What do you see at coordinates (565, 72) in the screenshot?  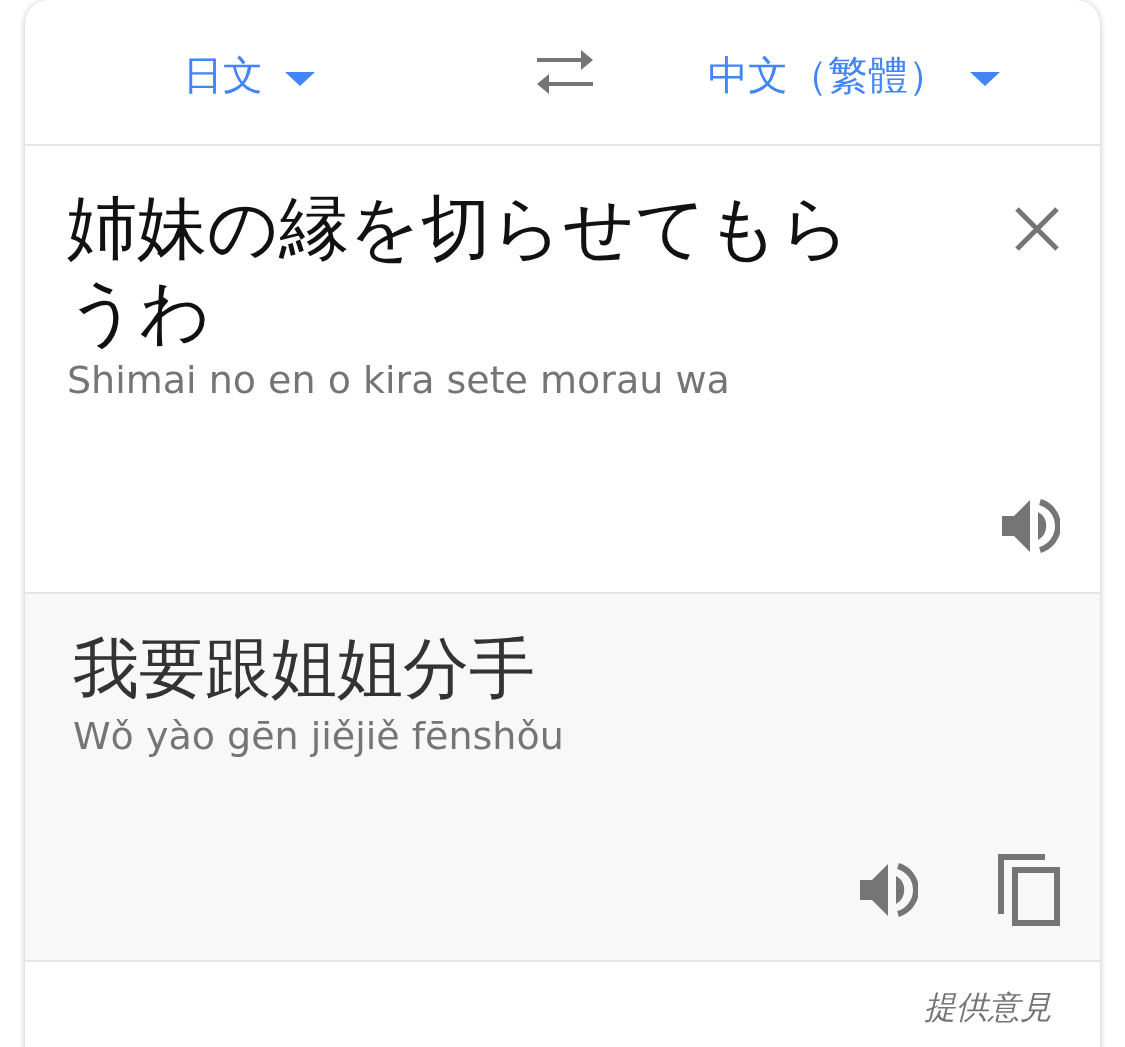 I see `swap-icon` at bounding box center [565, 72].